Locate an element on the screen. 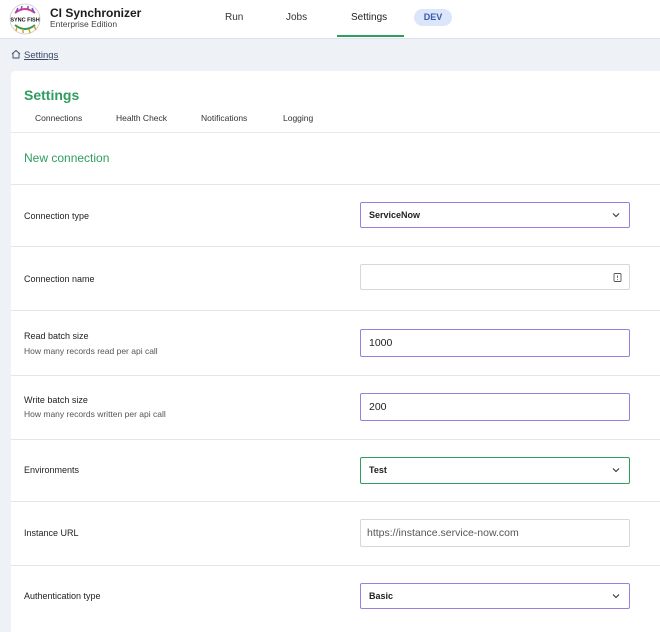 The height and width of the screenshot is (632, 660). app-edition: Enterprise Edition is located at coordinates (84, 24).